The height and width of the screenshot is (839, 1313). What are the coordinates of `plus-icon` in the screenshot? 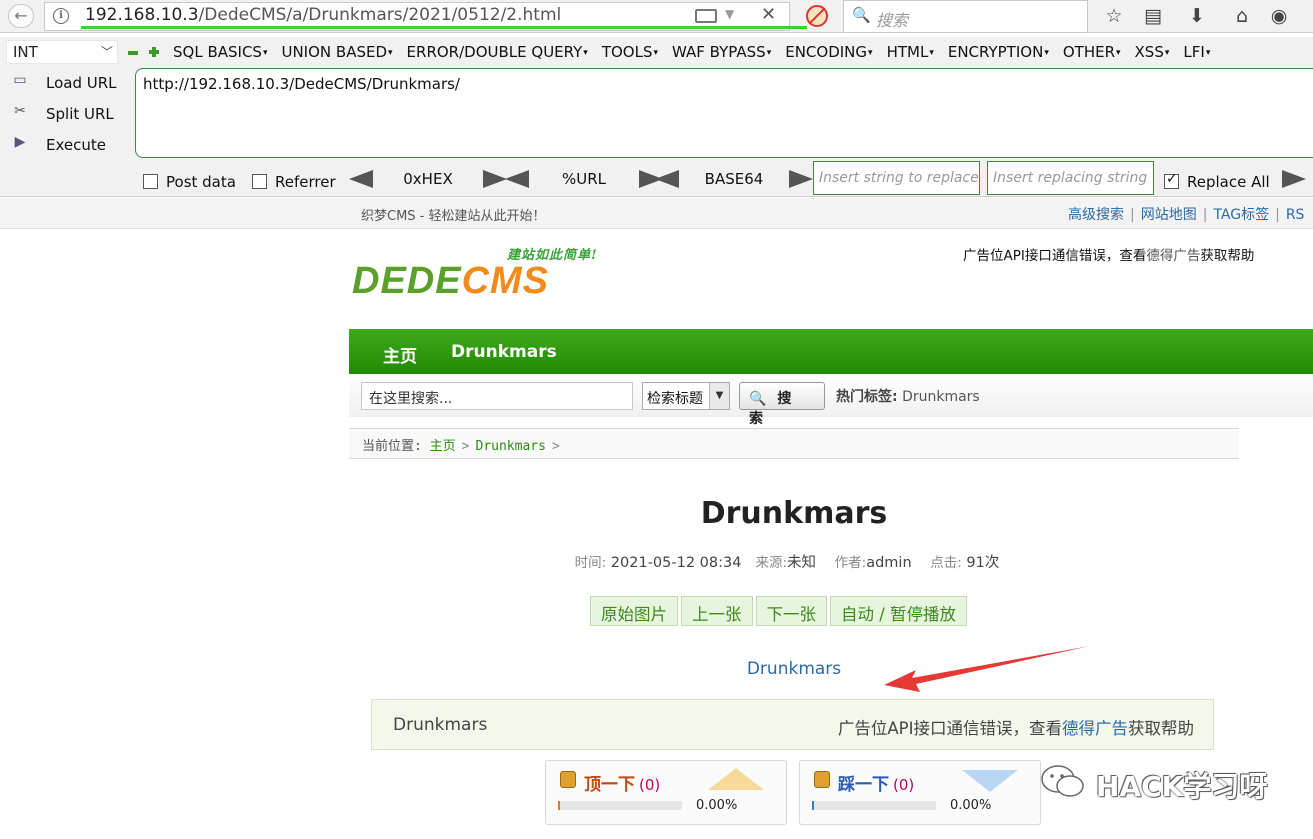 It's located at (154, 52).